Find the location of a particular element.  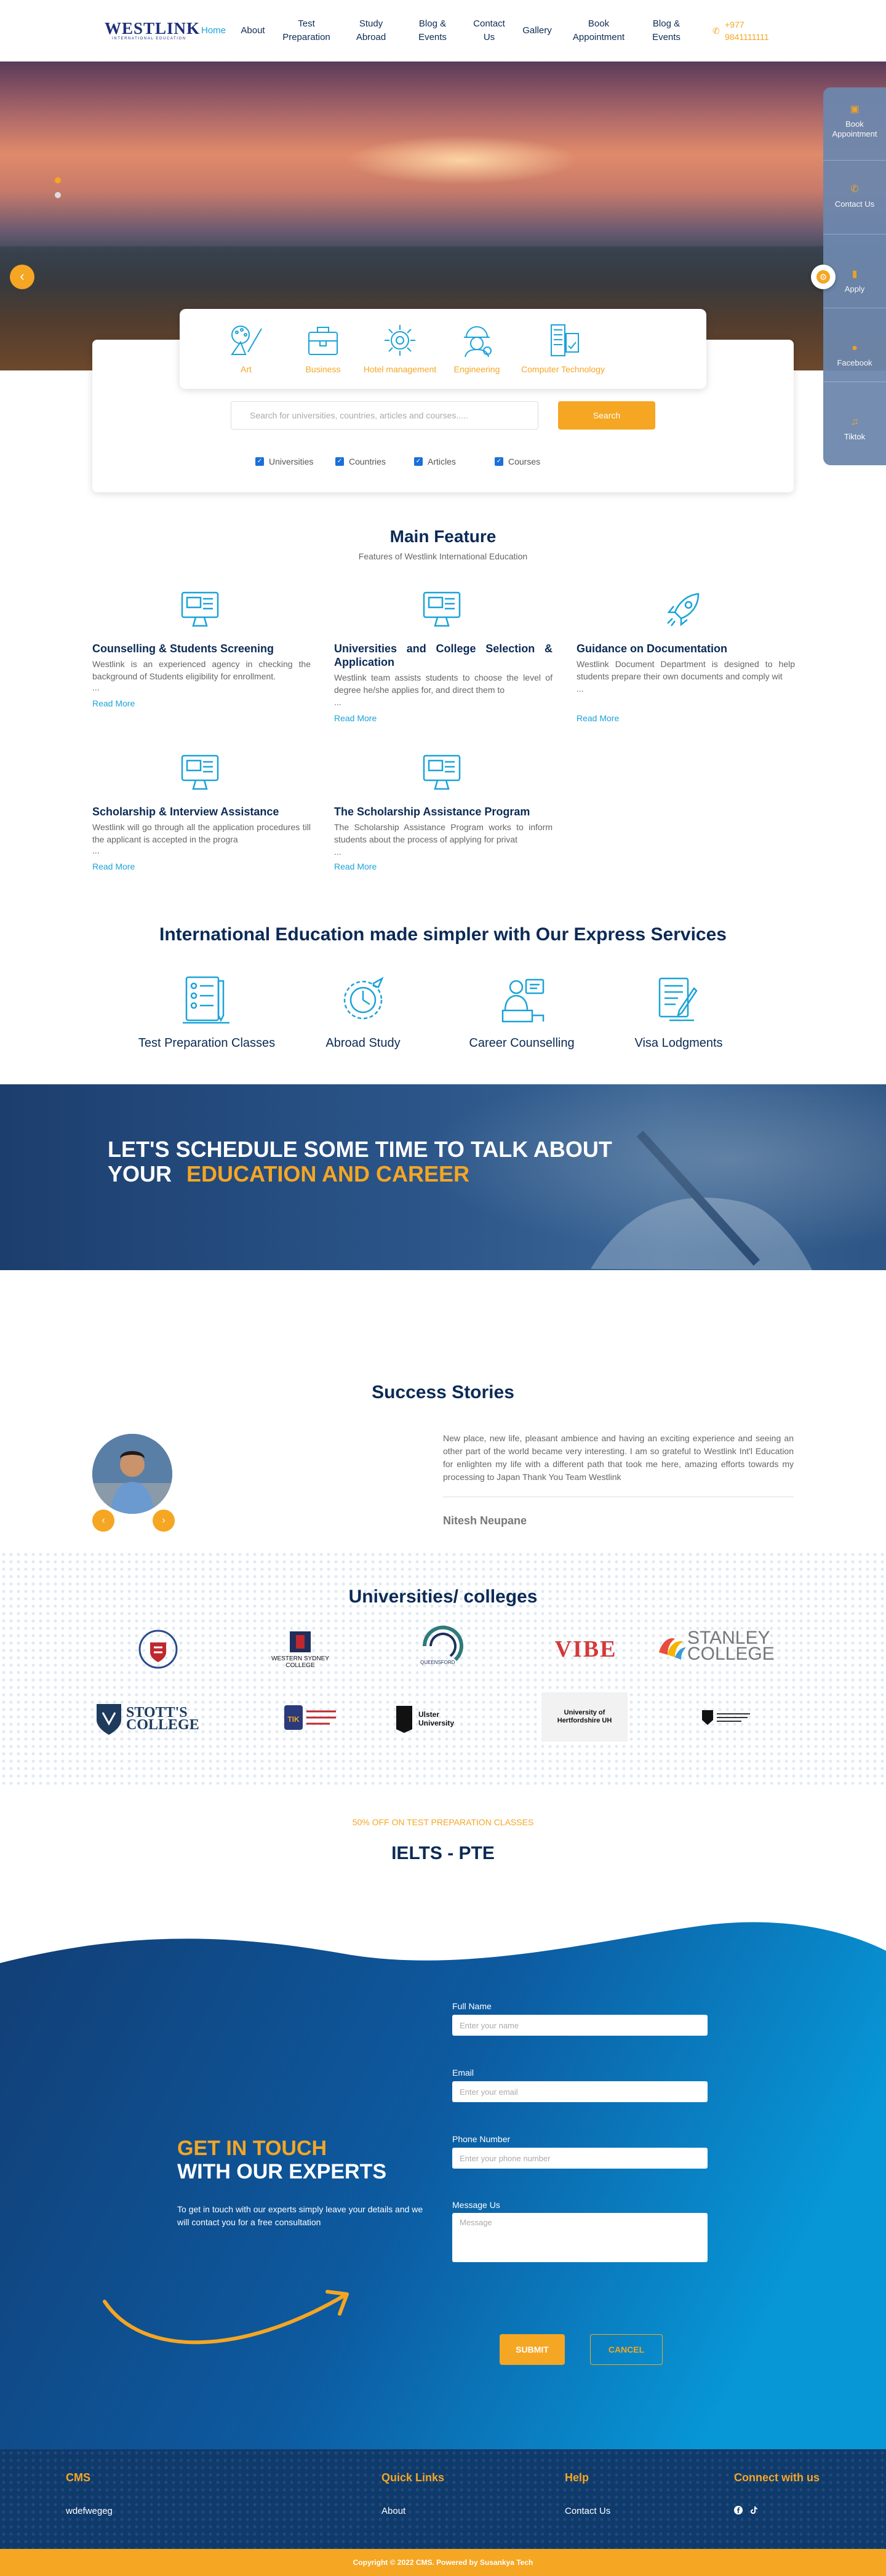

footer-link-about: About is located at coordinates (393, 2511).